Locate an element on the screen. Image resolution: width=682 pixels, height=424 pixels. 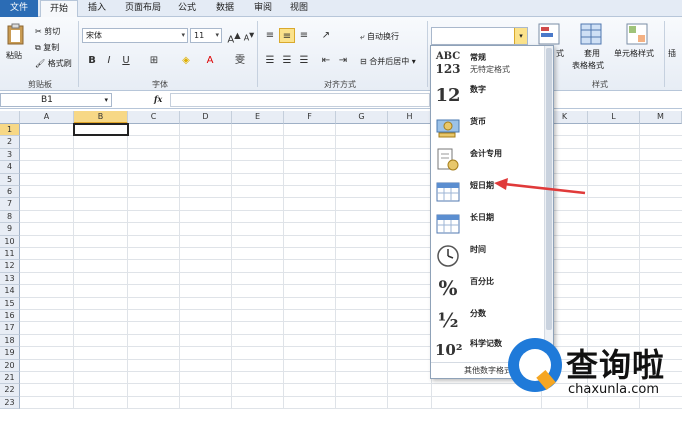
row-header: 5 is located at coordinates (10, 179).